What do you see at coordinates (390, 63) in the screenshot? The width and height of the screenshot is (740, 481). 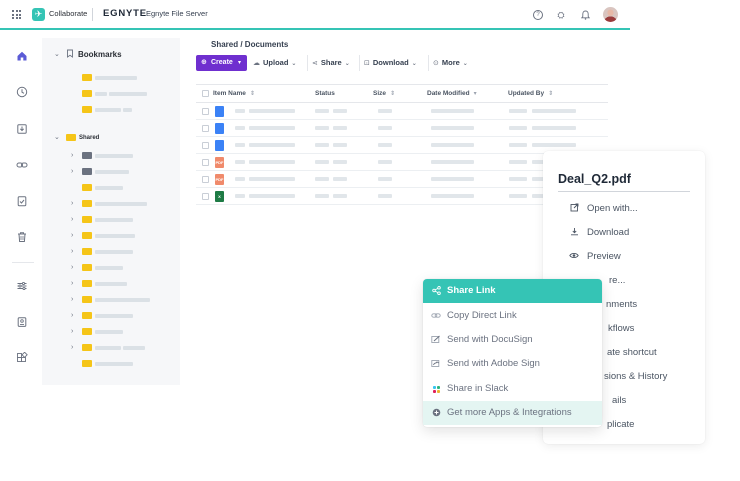 I see `download-button: ⊡ Download ⌄` at bounding box center [390, 63].